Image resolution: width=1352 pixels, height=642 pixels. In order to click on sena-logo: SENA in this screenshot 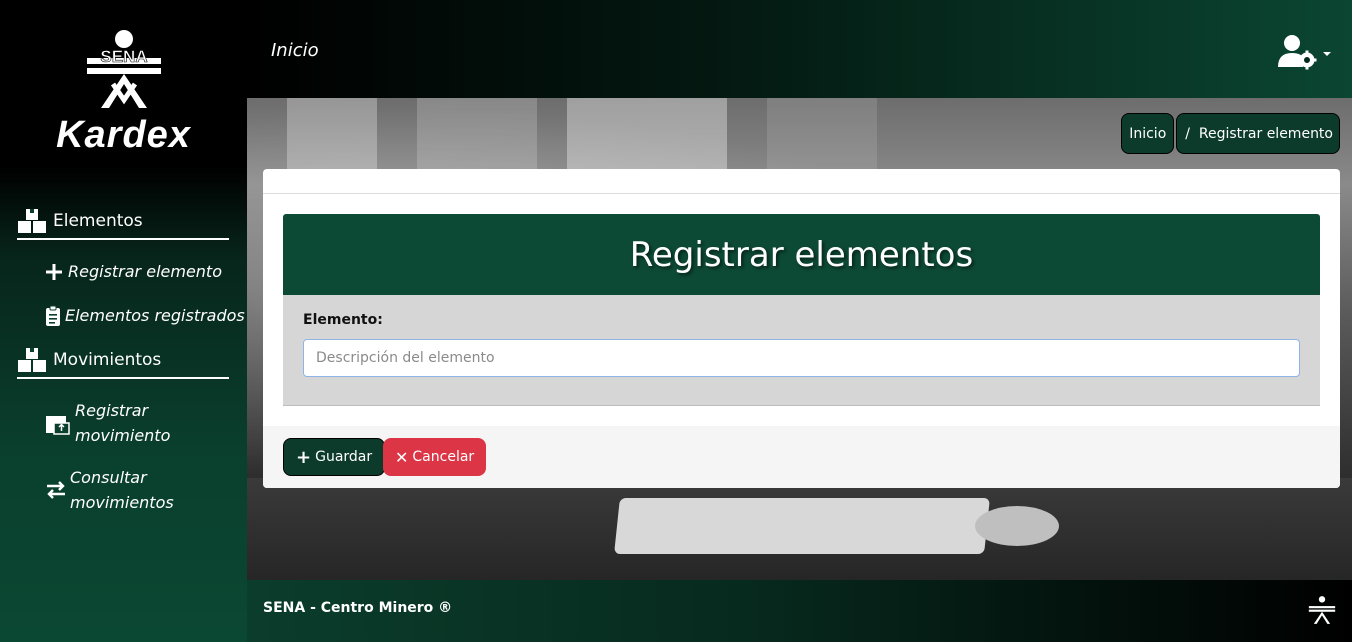, I will do `click(123, 69)`.